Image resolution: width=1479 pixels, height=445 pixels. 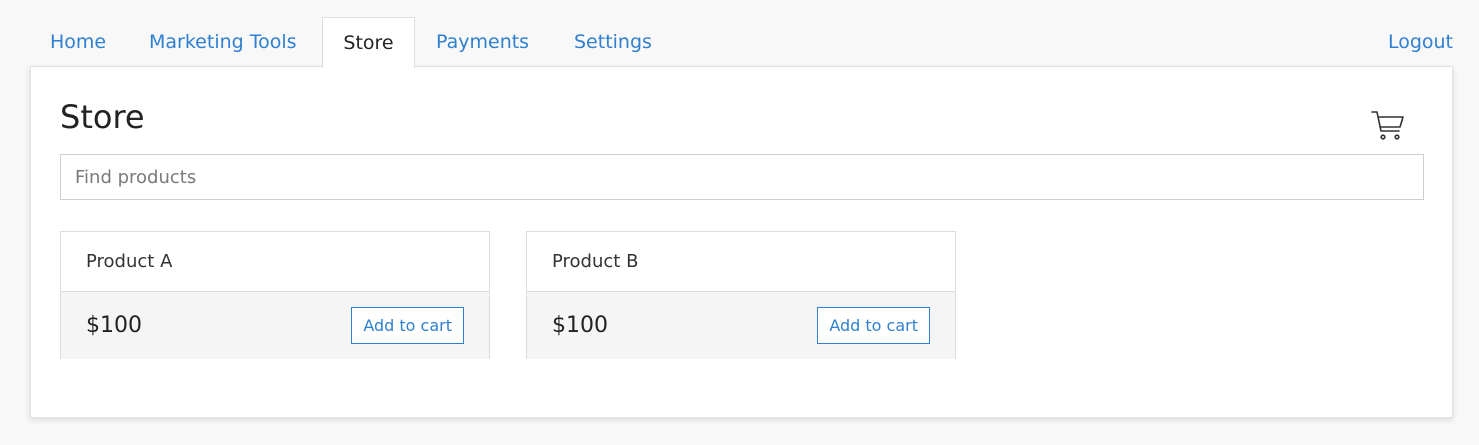 I want to click on page-title: Store, so click(x=102, y=117).